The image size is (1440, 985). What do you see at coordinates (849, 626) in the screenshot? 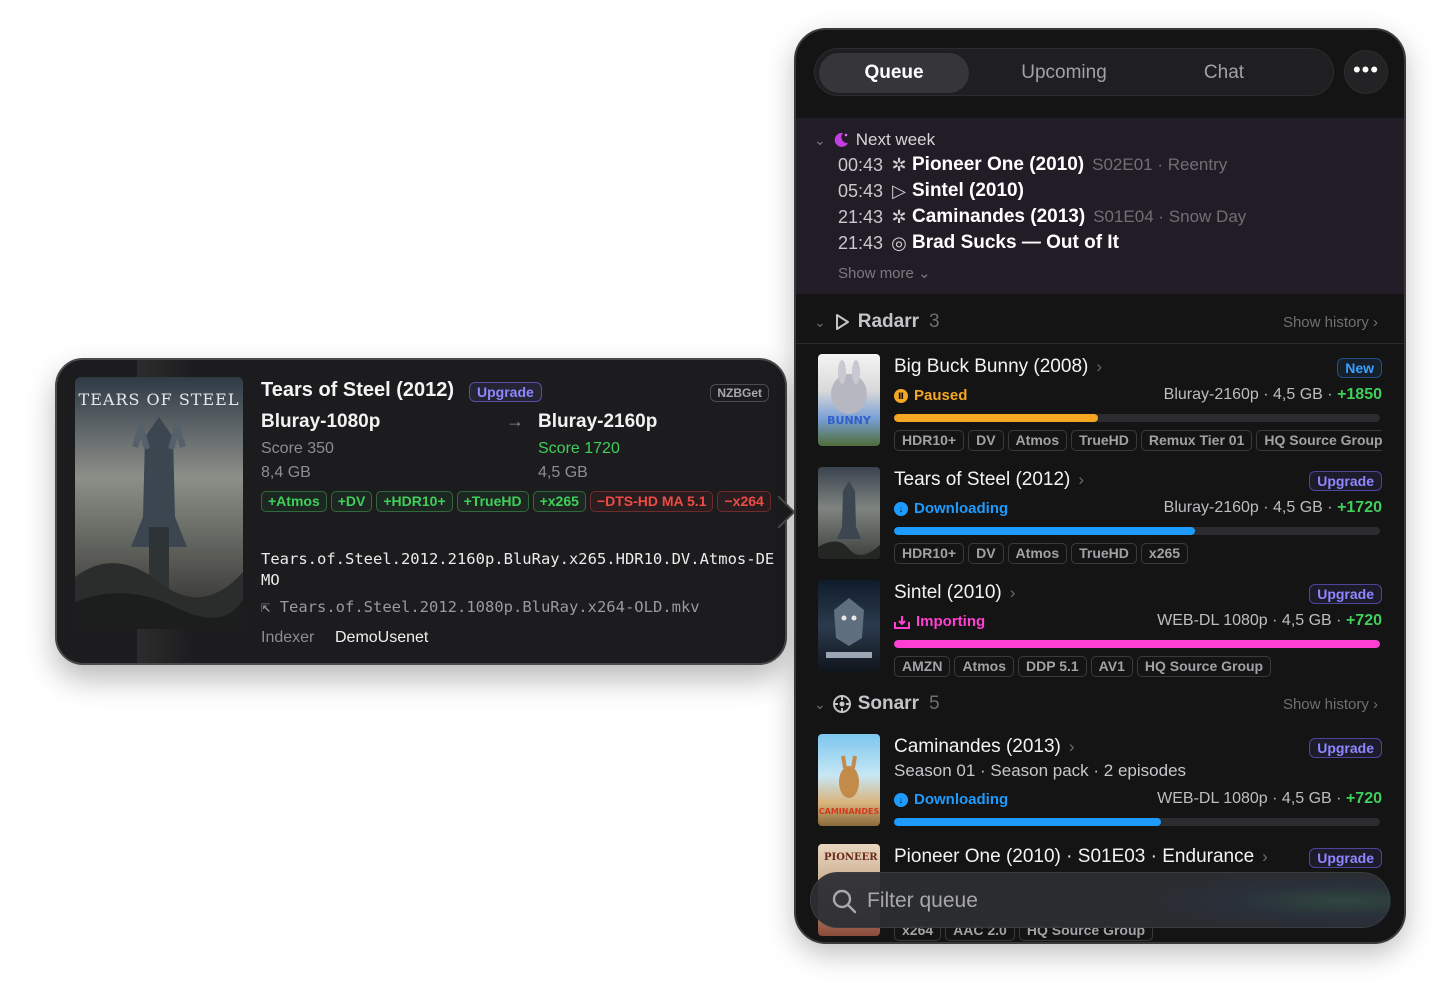
I see `poster-thumbnail` at bounding box center [849, 626].